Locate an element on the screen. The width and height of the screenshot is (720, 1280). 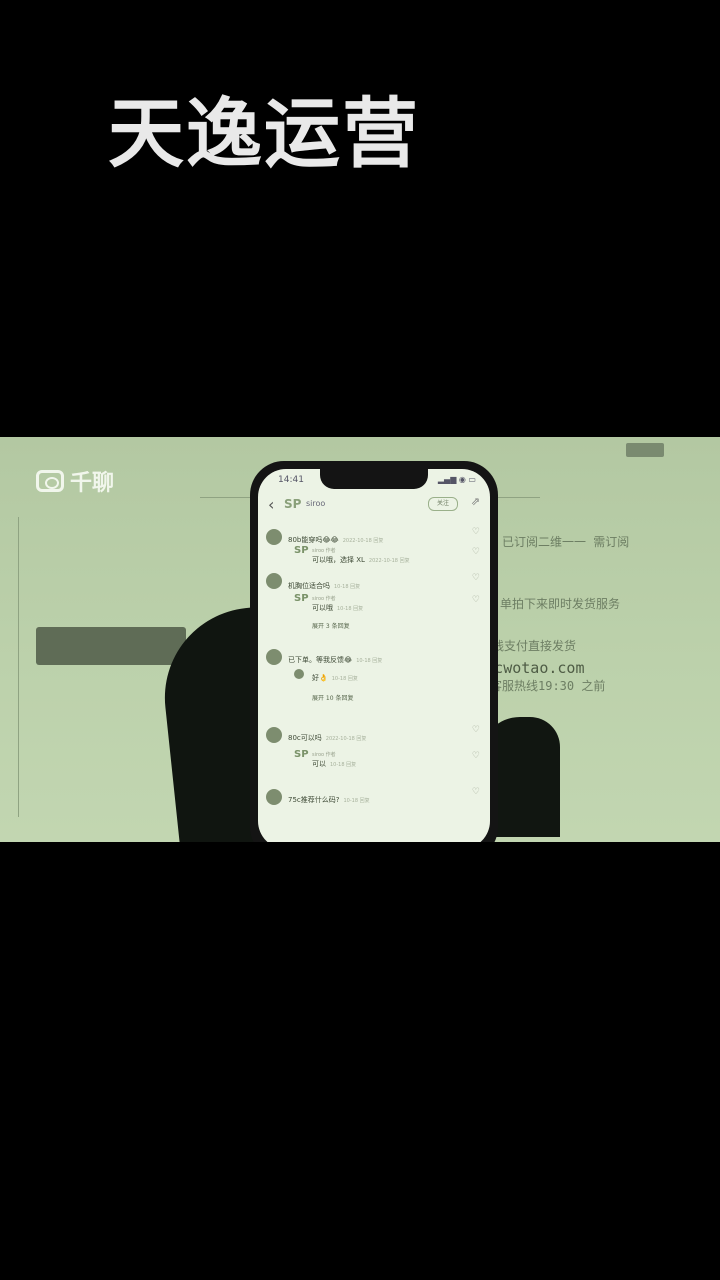
reply-body: 可以哦，选择 XL is located at coordinates (338, 560).